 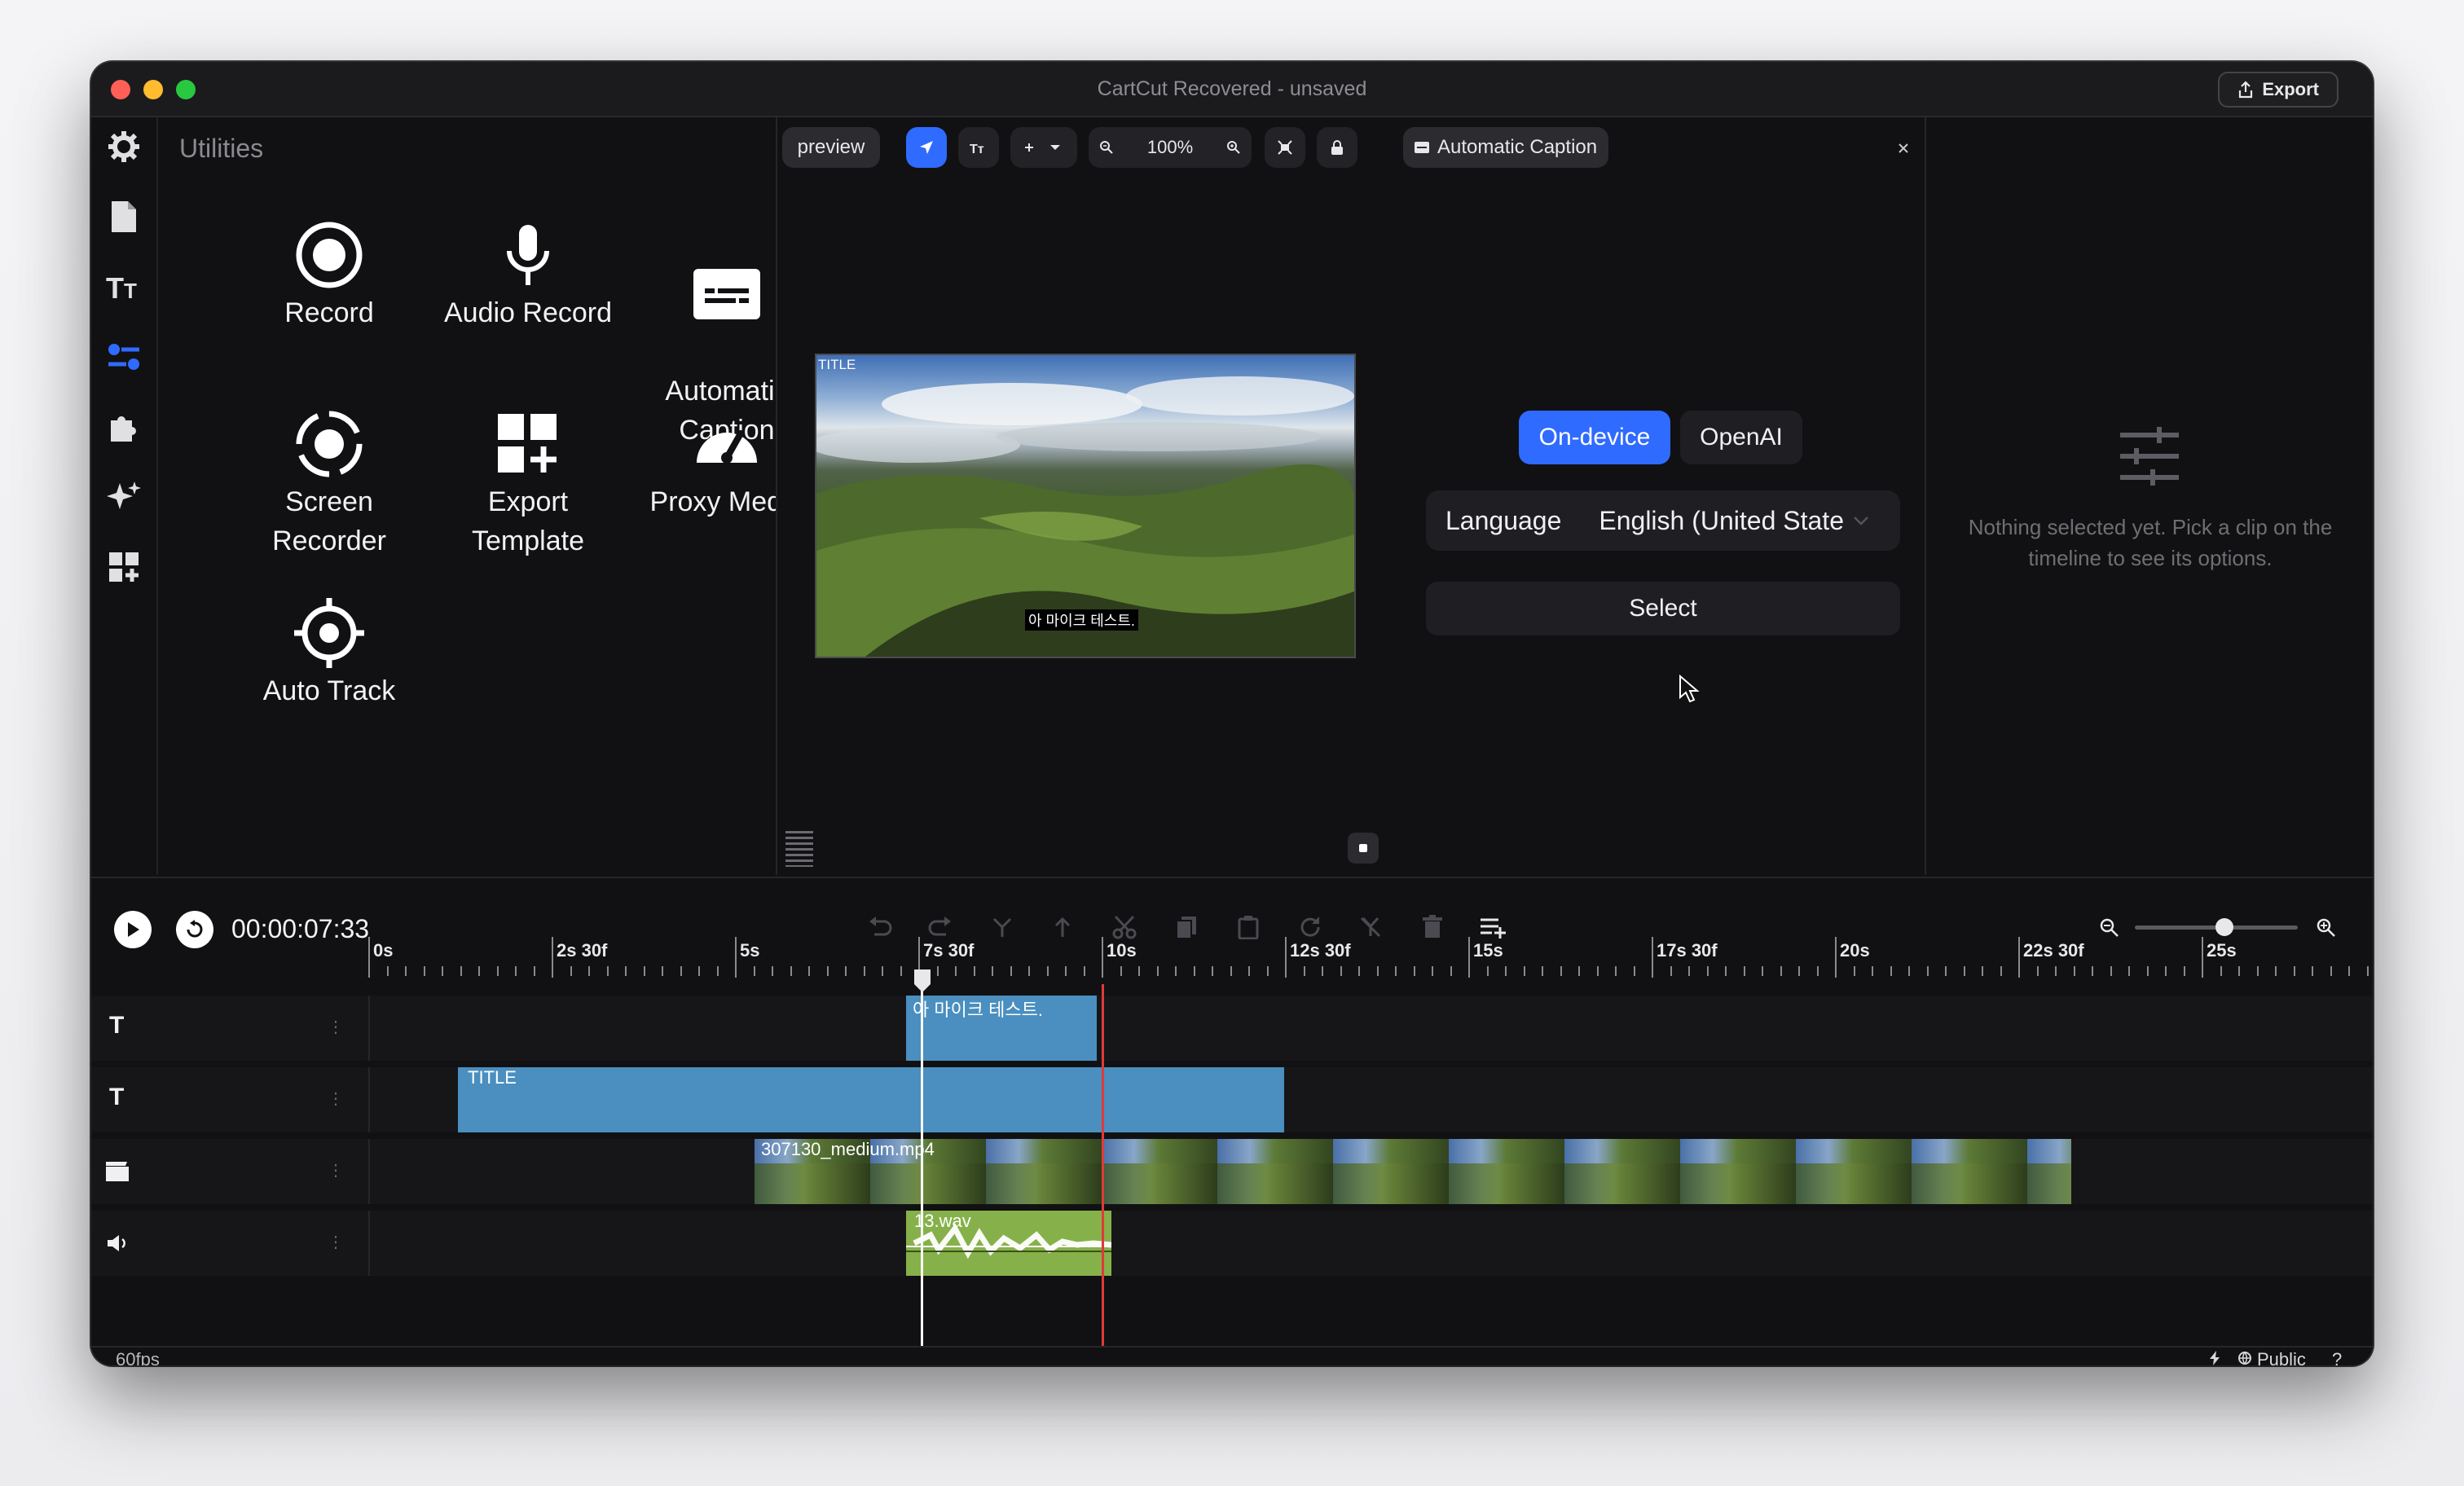 I want to click on text-tool-button: Tт, so click(x=978, y=147).